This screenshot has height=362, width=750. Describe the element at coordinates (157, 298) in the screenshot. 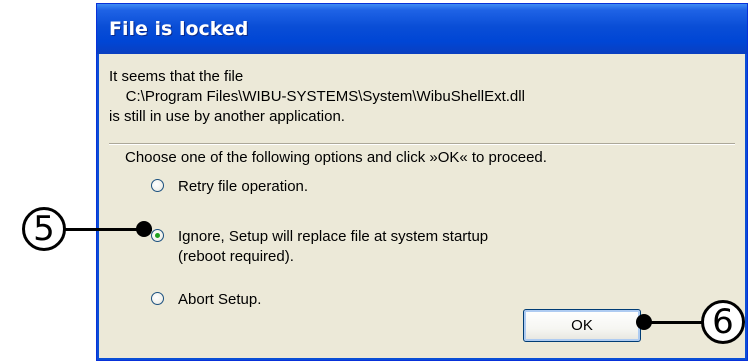

I see `radio-abort` at that location.